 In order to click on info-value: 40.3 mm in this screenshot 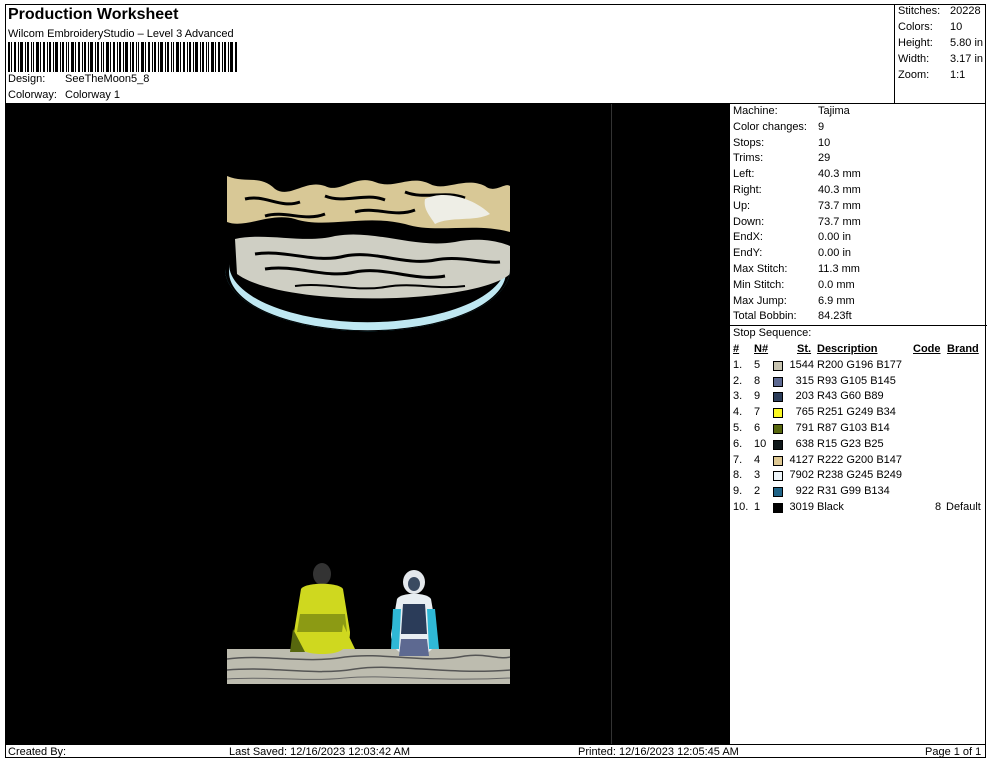, I will do `click(839, 174)`.